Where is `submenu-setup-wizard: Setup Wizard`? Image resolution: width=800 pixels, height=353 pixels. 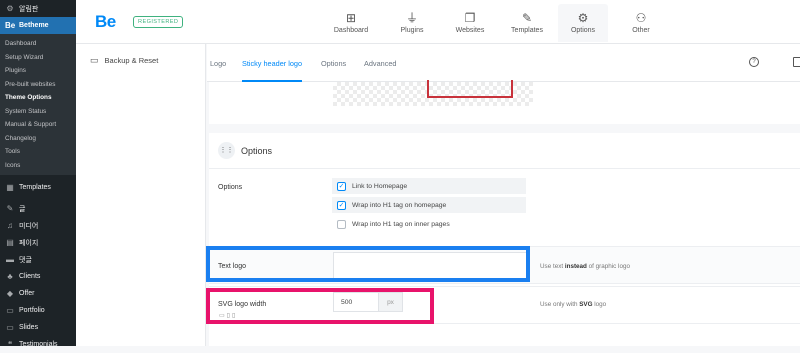
submenu-setup-wizard: Setup Wizard is located at coordinates (38, 58).